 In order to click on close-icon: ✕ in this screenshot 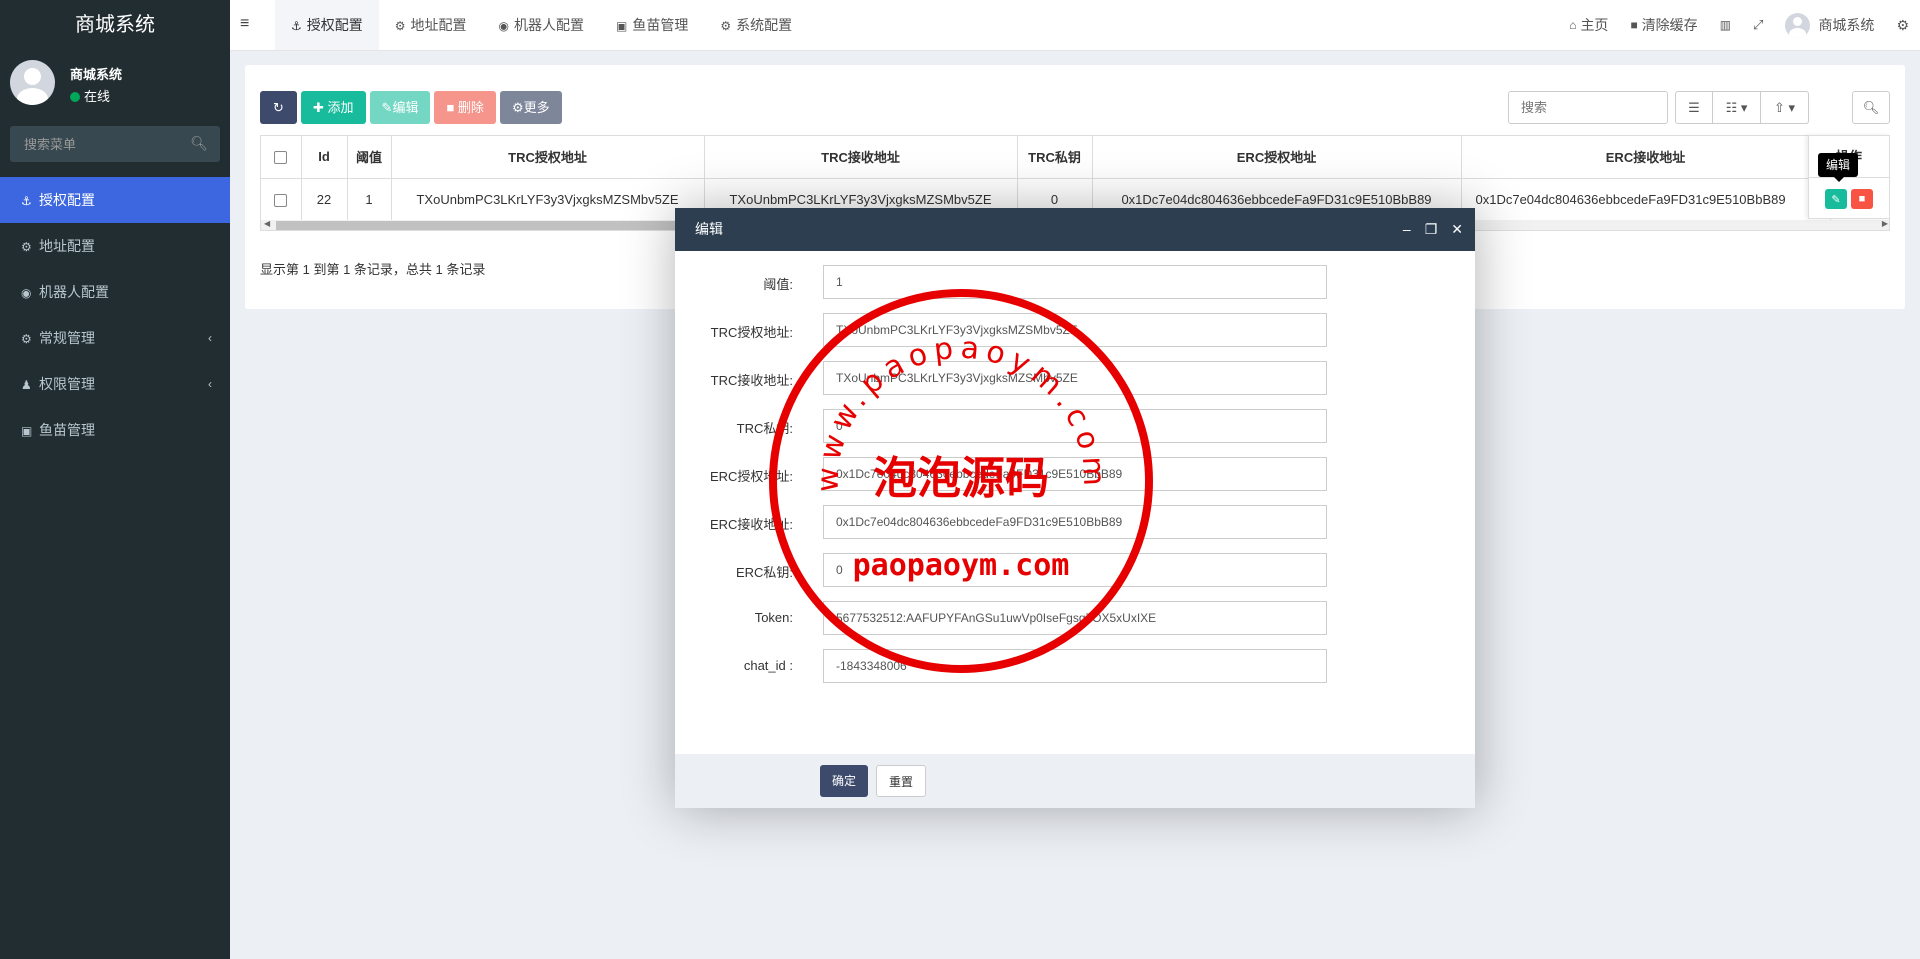, I will do `click(1457, 229)`.